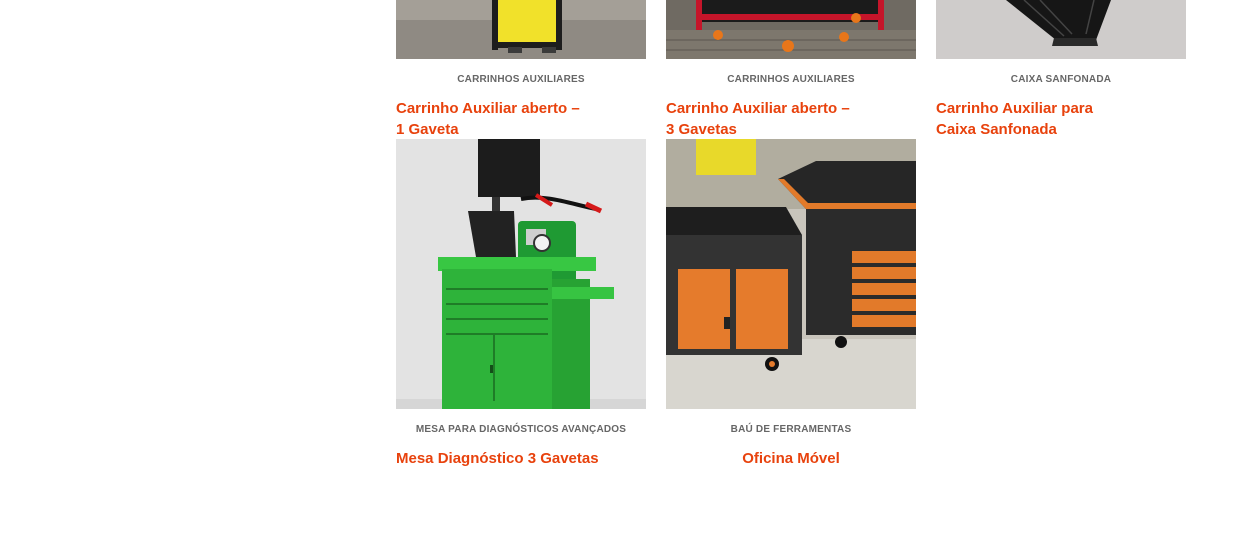 This screenshot has height=548, width=1258. I want to click on product-title-line: 1 Gaveta, so click(511, 129).